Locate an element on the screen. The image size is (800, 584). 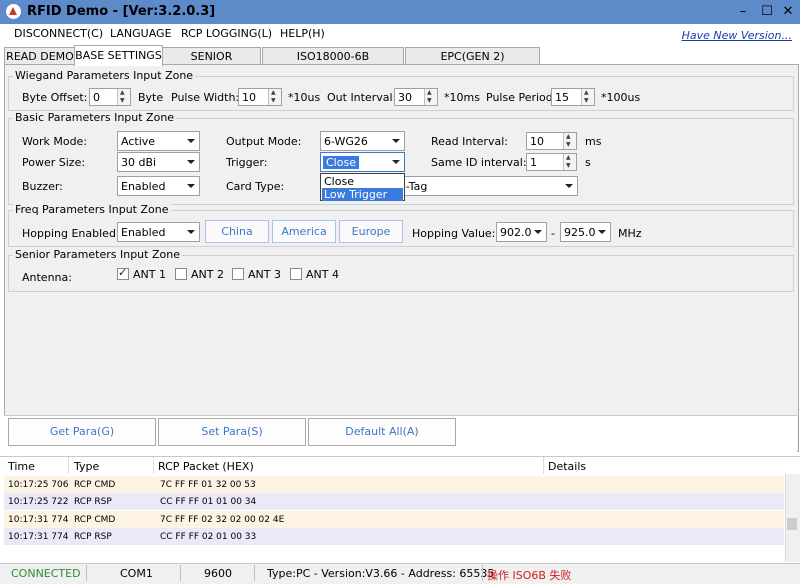
check-icon: ✓ is located at coordinates (123, 272).